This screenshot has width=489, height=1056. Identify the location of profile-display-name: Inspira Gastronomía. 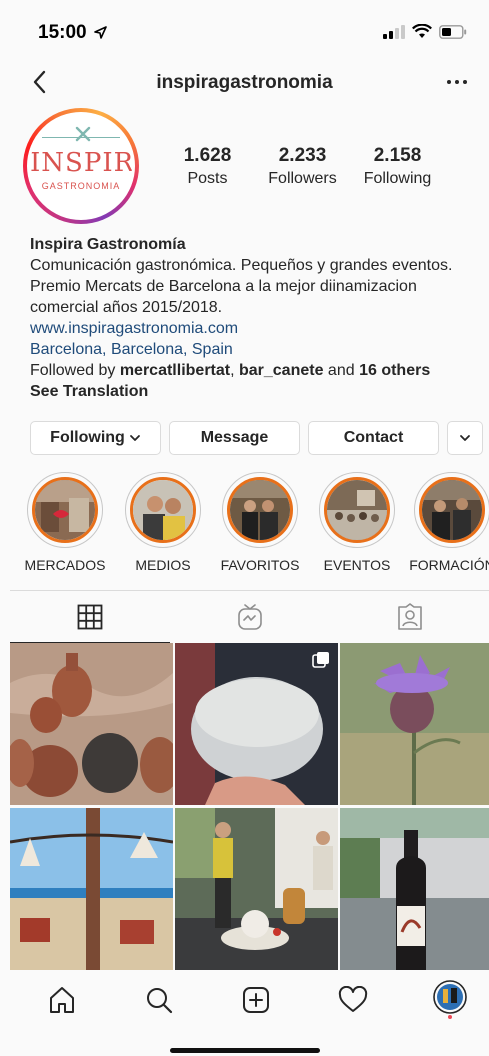
(108, 244).